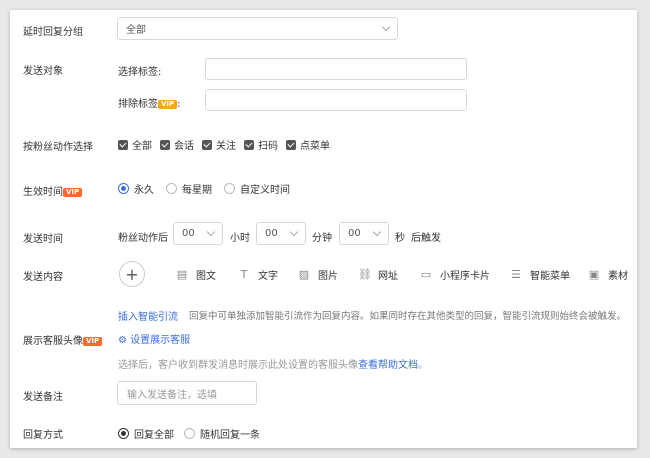  I want to click on send-time-suffix: 后触发, so click(426, 238).